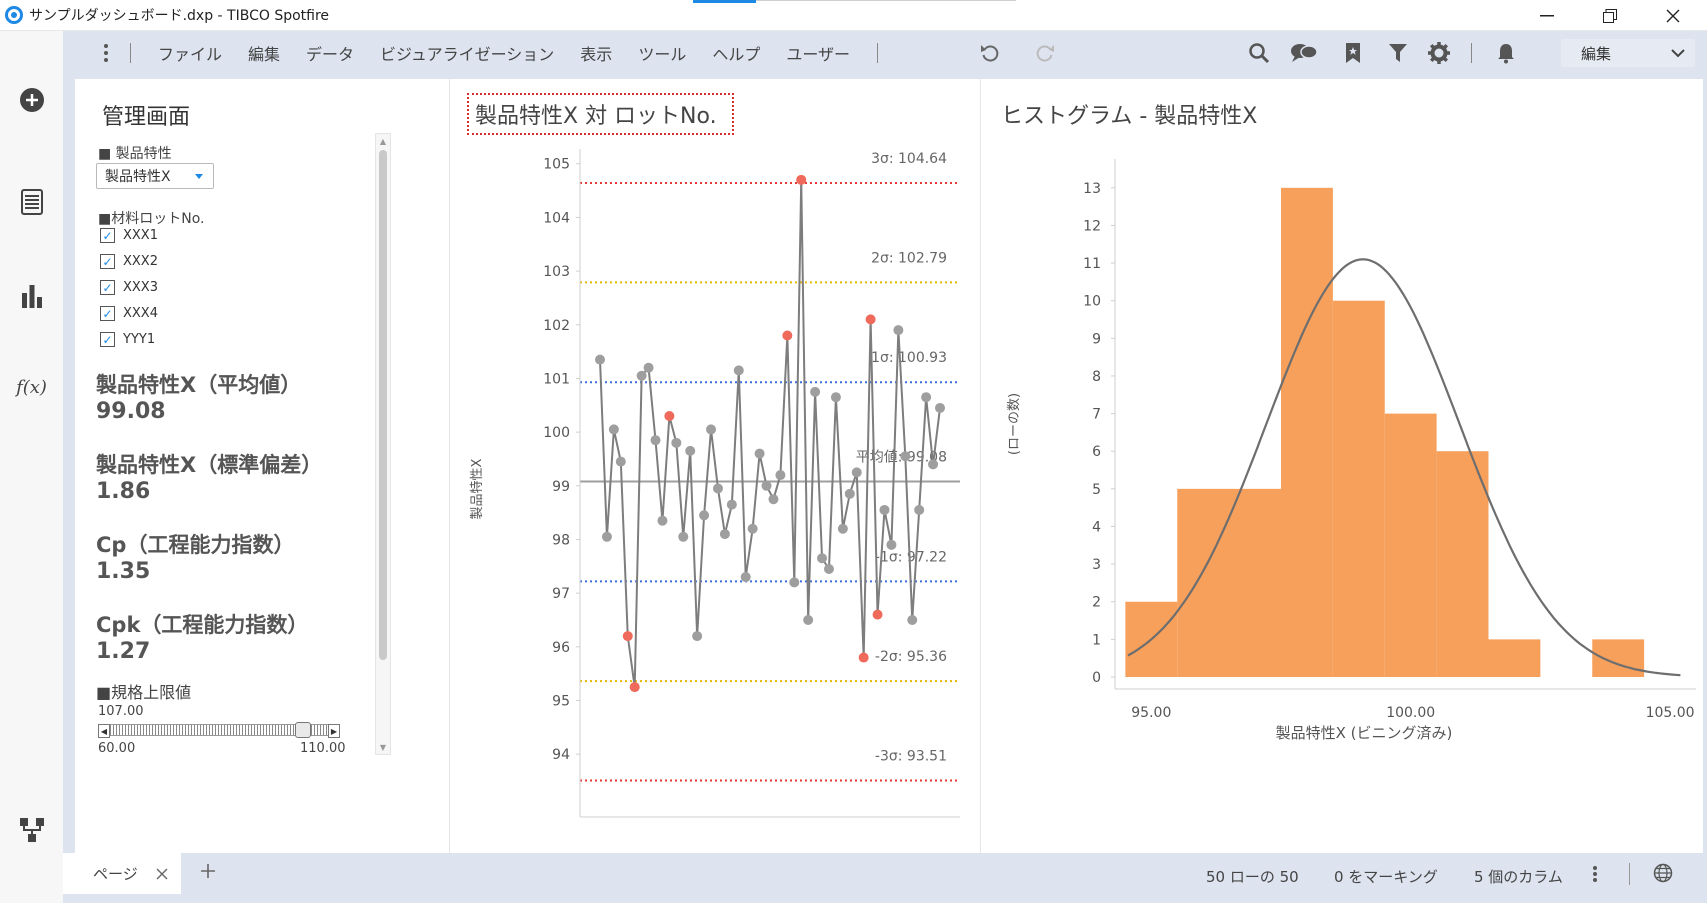 The width and height of the screenshot is (1707, 903). Describe the element at coordinates (117, 748) in the screenshot. I see `slider-min-label: 60.00` at that location.